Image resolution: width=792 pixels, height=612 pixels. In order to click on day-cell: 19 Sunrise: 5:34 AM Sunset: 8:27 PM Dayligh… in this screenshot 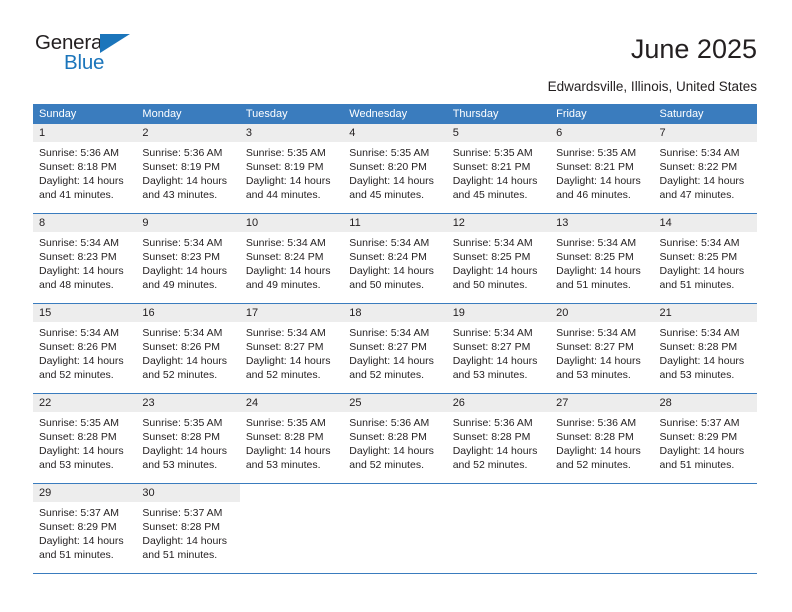, I will do `click(498, 348)`.